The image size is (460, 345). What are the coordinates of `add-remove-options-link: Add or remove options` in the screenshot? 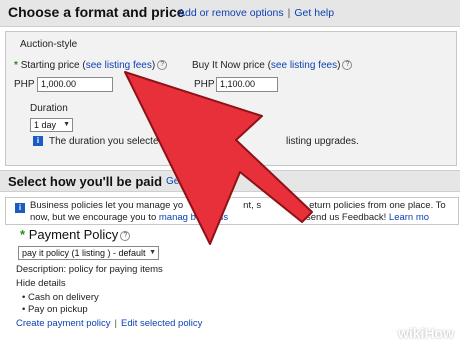 It's located at (231, 13).